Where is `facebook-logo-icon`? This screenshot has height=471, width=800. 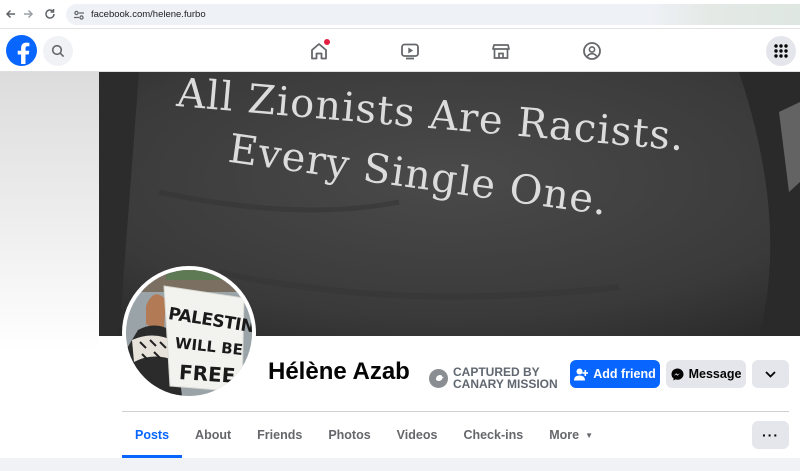
facebook-logo-icon is located at coordinates (21, 50).